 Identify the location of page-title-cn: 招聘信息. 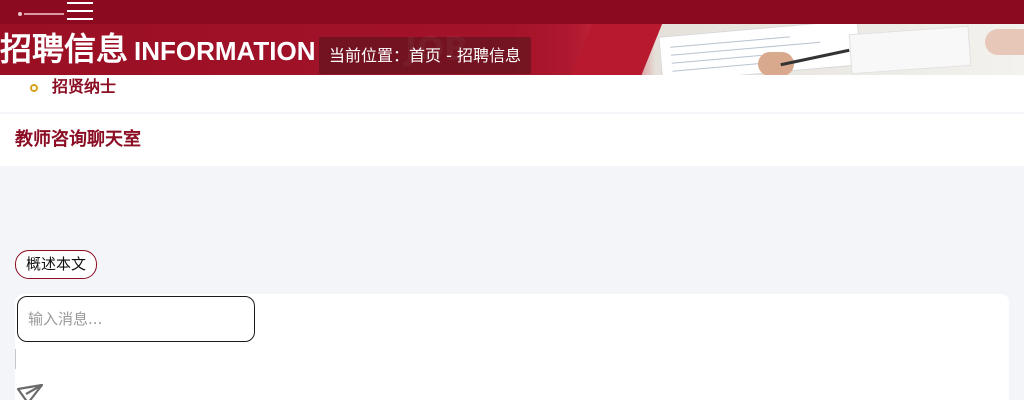
(64, 49).